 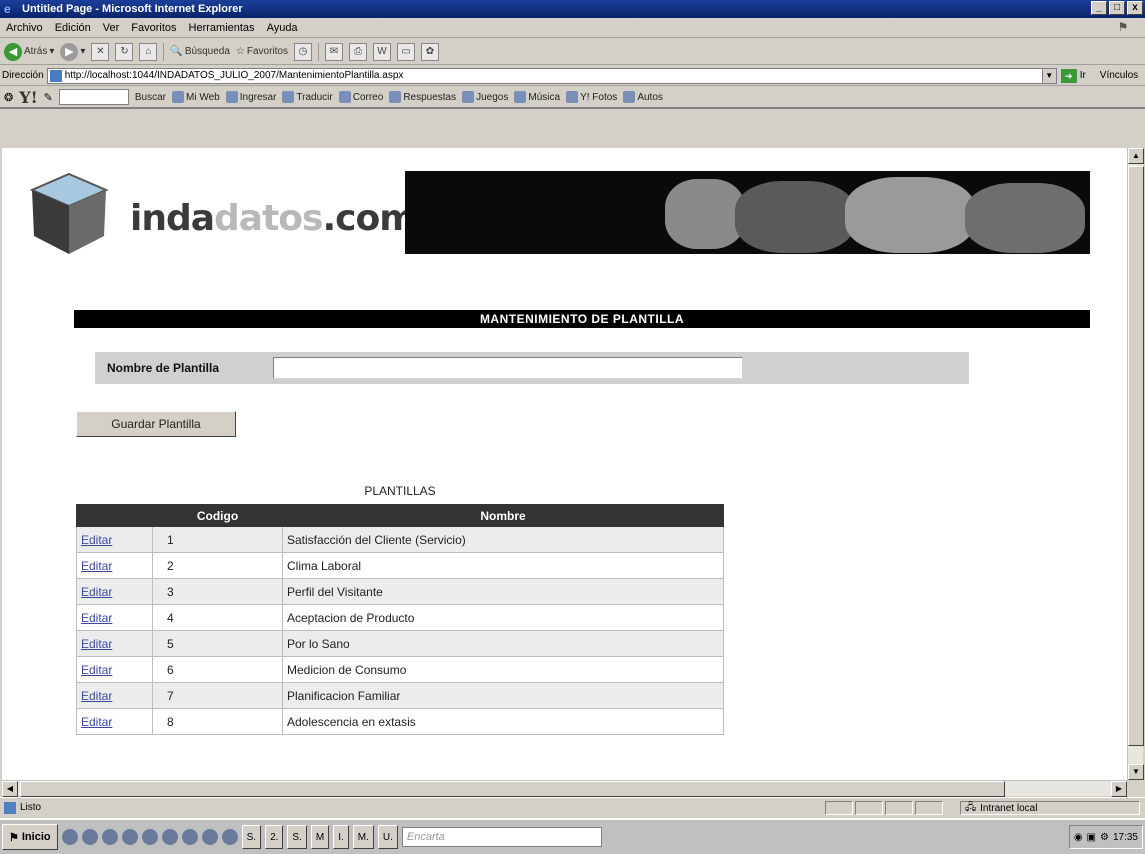 What do you see at coordinates (268, 218) in the screenshot?
I see `logo-dim: datos` at bounding box center [268, 218].